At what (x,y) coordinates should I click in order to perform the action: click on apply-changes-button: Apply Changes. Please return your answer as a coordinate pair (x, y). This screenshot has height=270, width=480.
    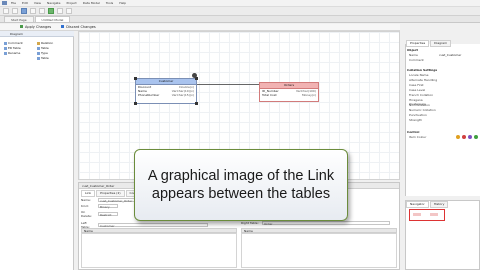
    Looking at the image, I should click on (35, 27).